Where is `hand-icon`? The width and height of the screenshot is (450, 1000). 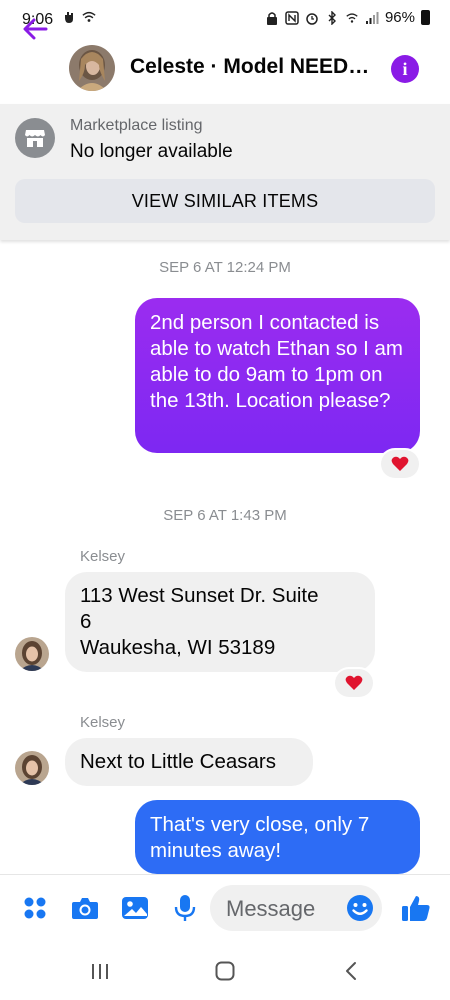 hand-icon is located at coordinates (69, 17).